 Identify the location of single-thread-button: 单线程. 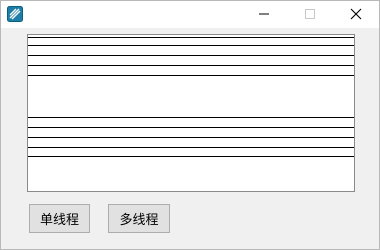
(59, 218).